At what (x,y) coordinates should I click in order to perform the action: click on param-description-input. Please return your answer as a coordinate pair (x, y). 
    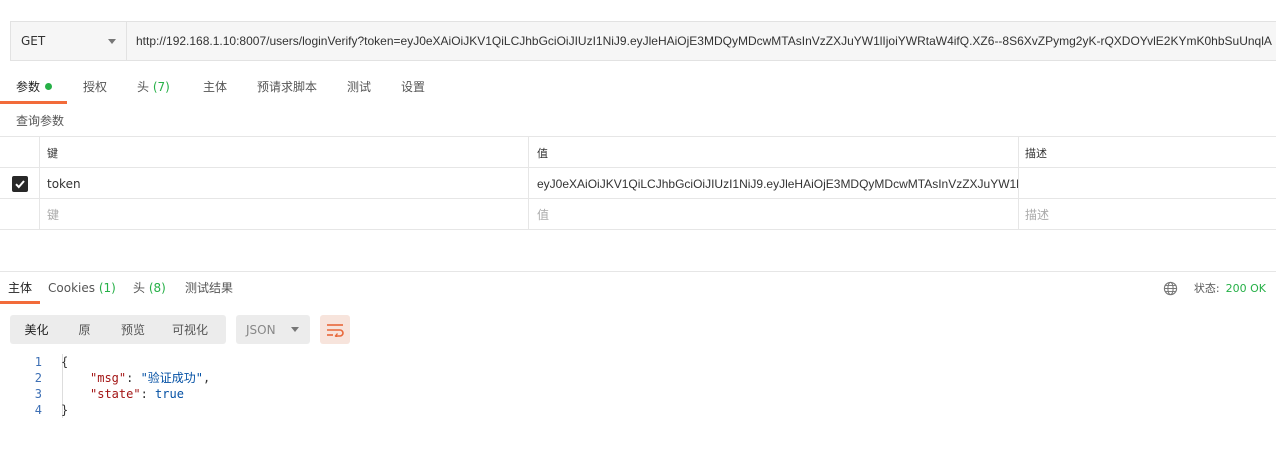
    Looking at the image, I should click on (1147, 183).